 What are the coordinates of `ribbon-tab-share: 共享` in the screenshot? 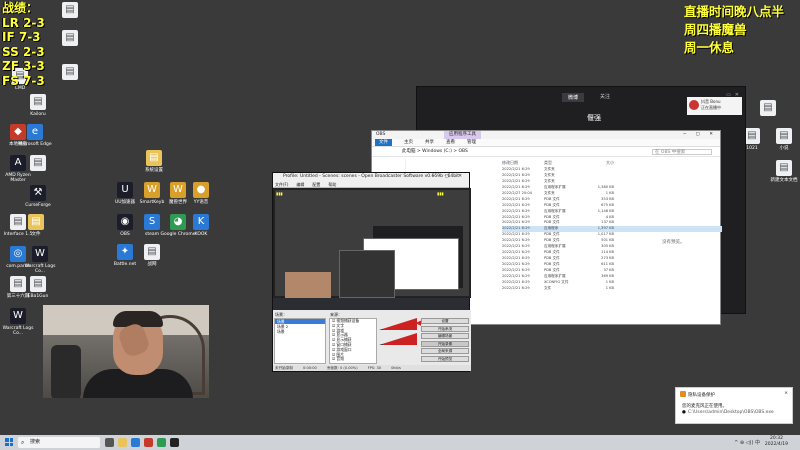 It's located at (429, 142).